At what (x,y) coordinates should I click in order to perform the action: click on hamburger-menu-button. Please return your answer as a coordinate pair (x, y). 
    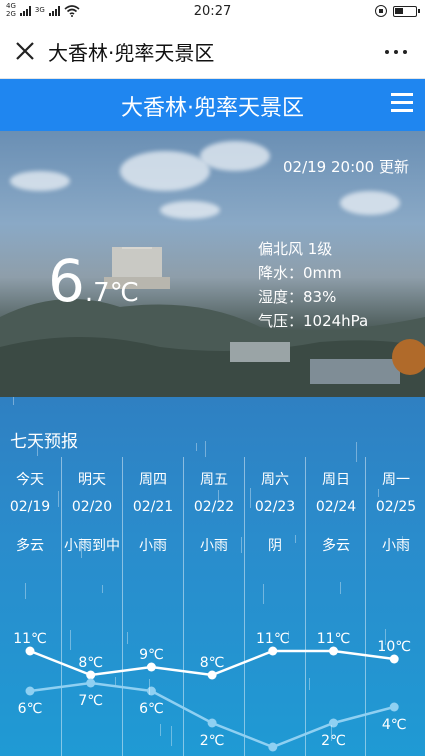
    Looking at the image, I should click on (403, 104).